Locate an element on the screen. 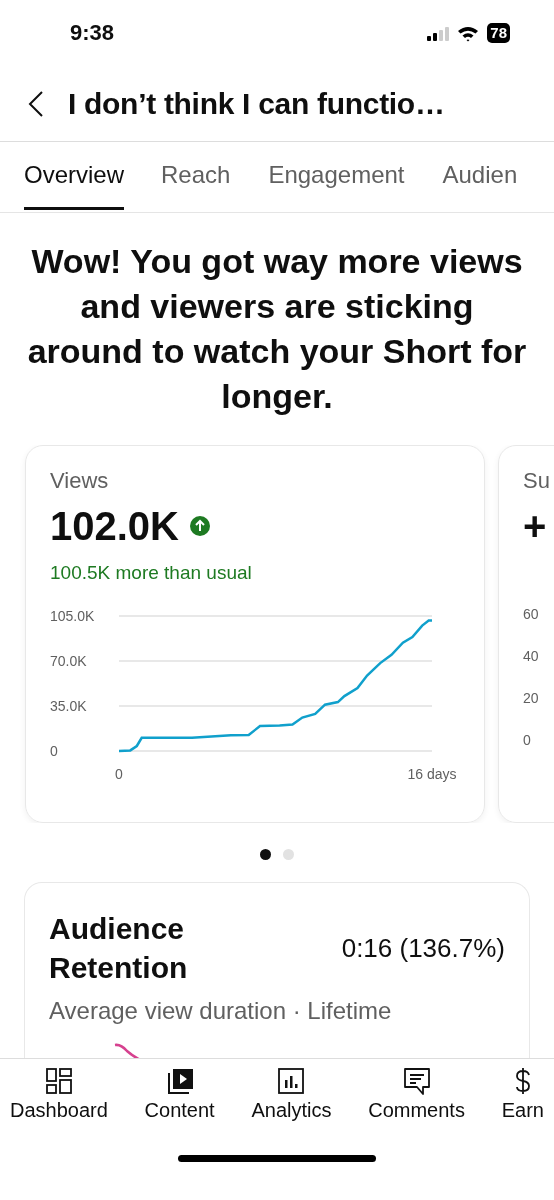 This screenshot has height=1200, width=554. axis-label: 105.0K is located at coordinates (72, 616).